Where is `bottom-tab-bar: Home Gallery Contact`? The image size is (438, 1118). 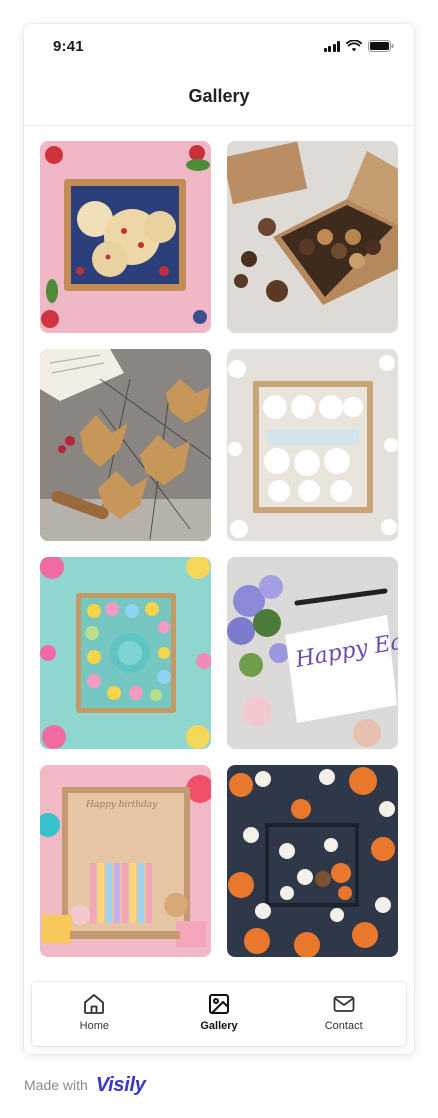 bottom-tab-bar: Home Gallery Contact is located at coordinates (219, 1014).